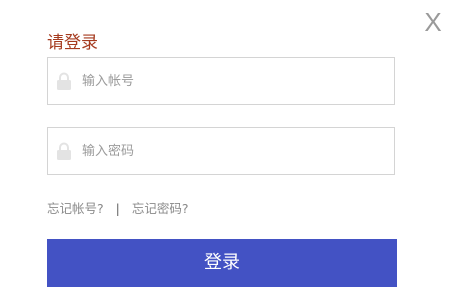 This screenshot has height=302, width=449. Describe the element at coordinates (433, 22) in the screenshot. I see `close-icon: X` at that location.